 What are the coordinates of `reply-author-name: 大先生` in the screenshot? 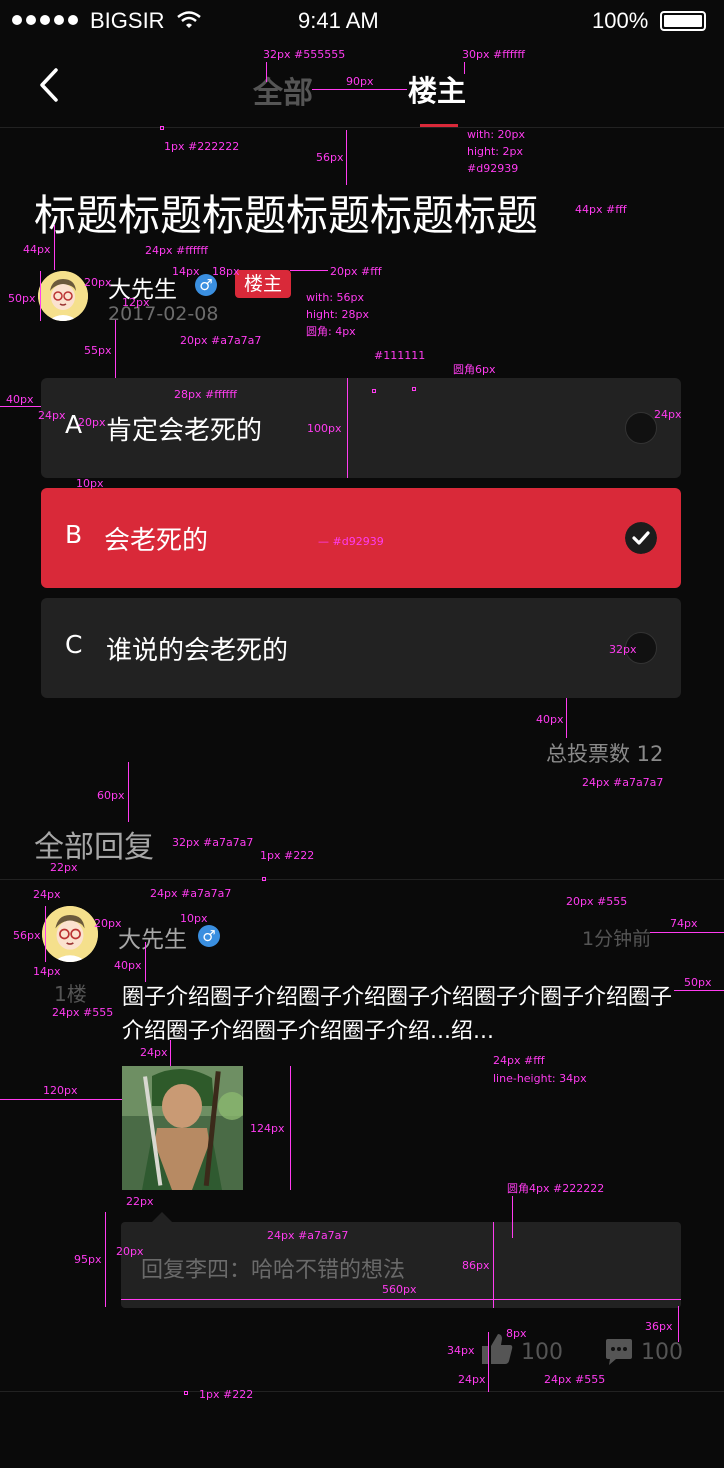 It's located at (152, 937).